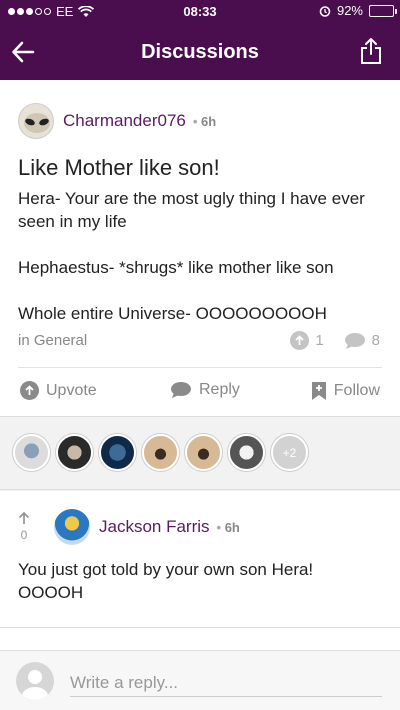  I want to click on upvote-arrow-icon, so click(24, 518).